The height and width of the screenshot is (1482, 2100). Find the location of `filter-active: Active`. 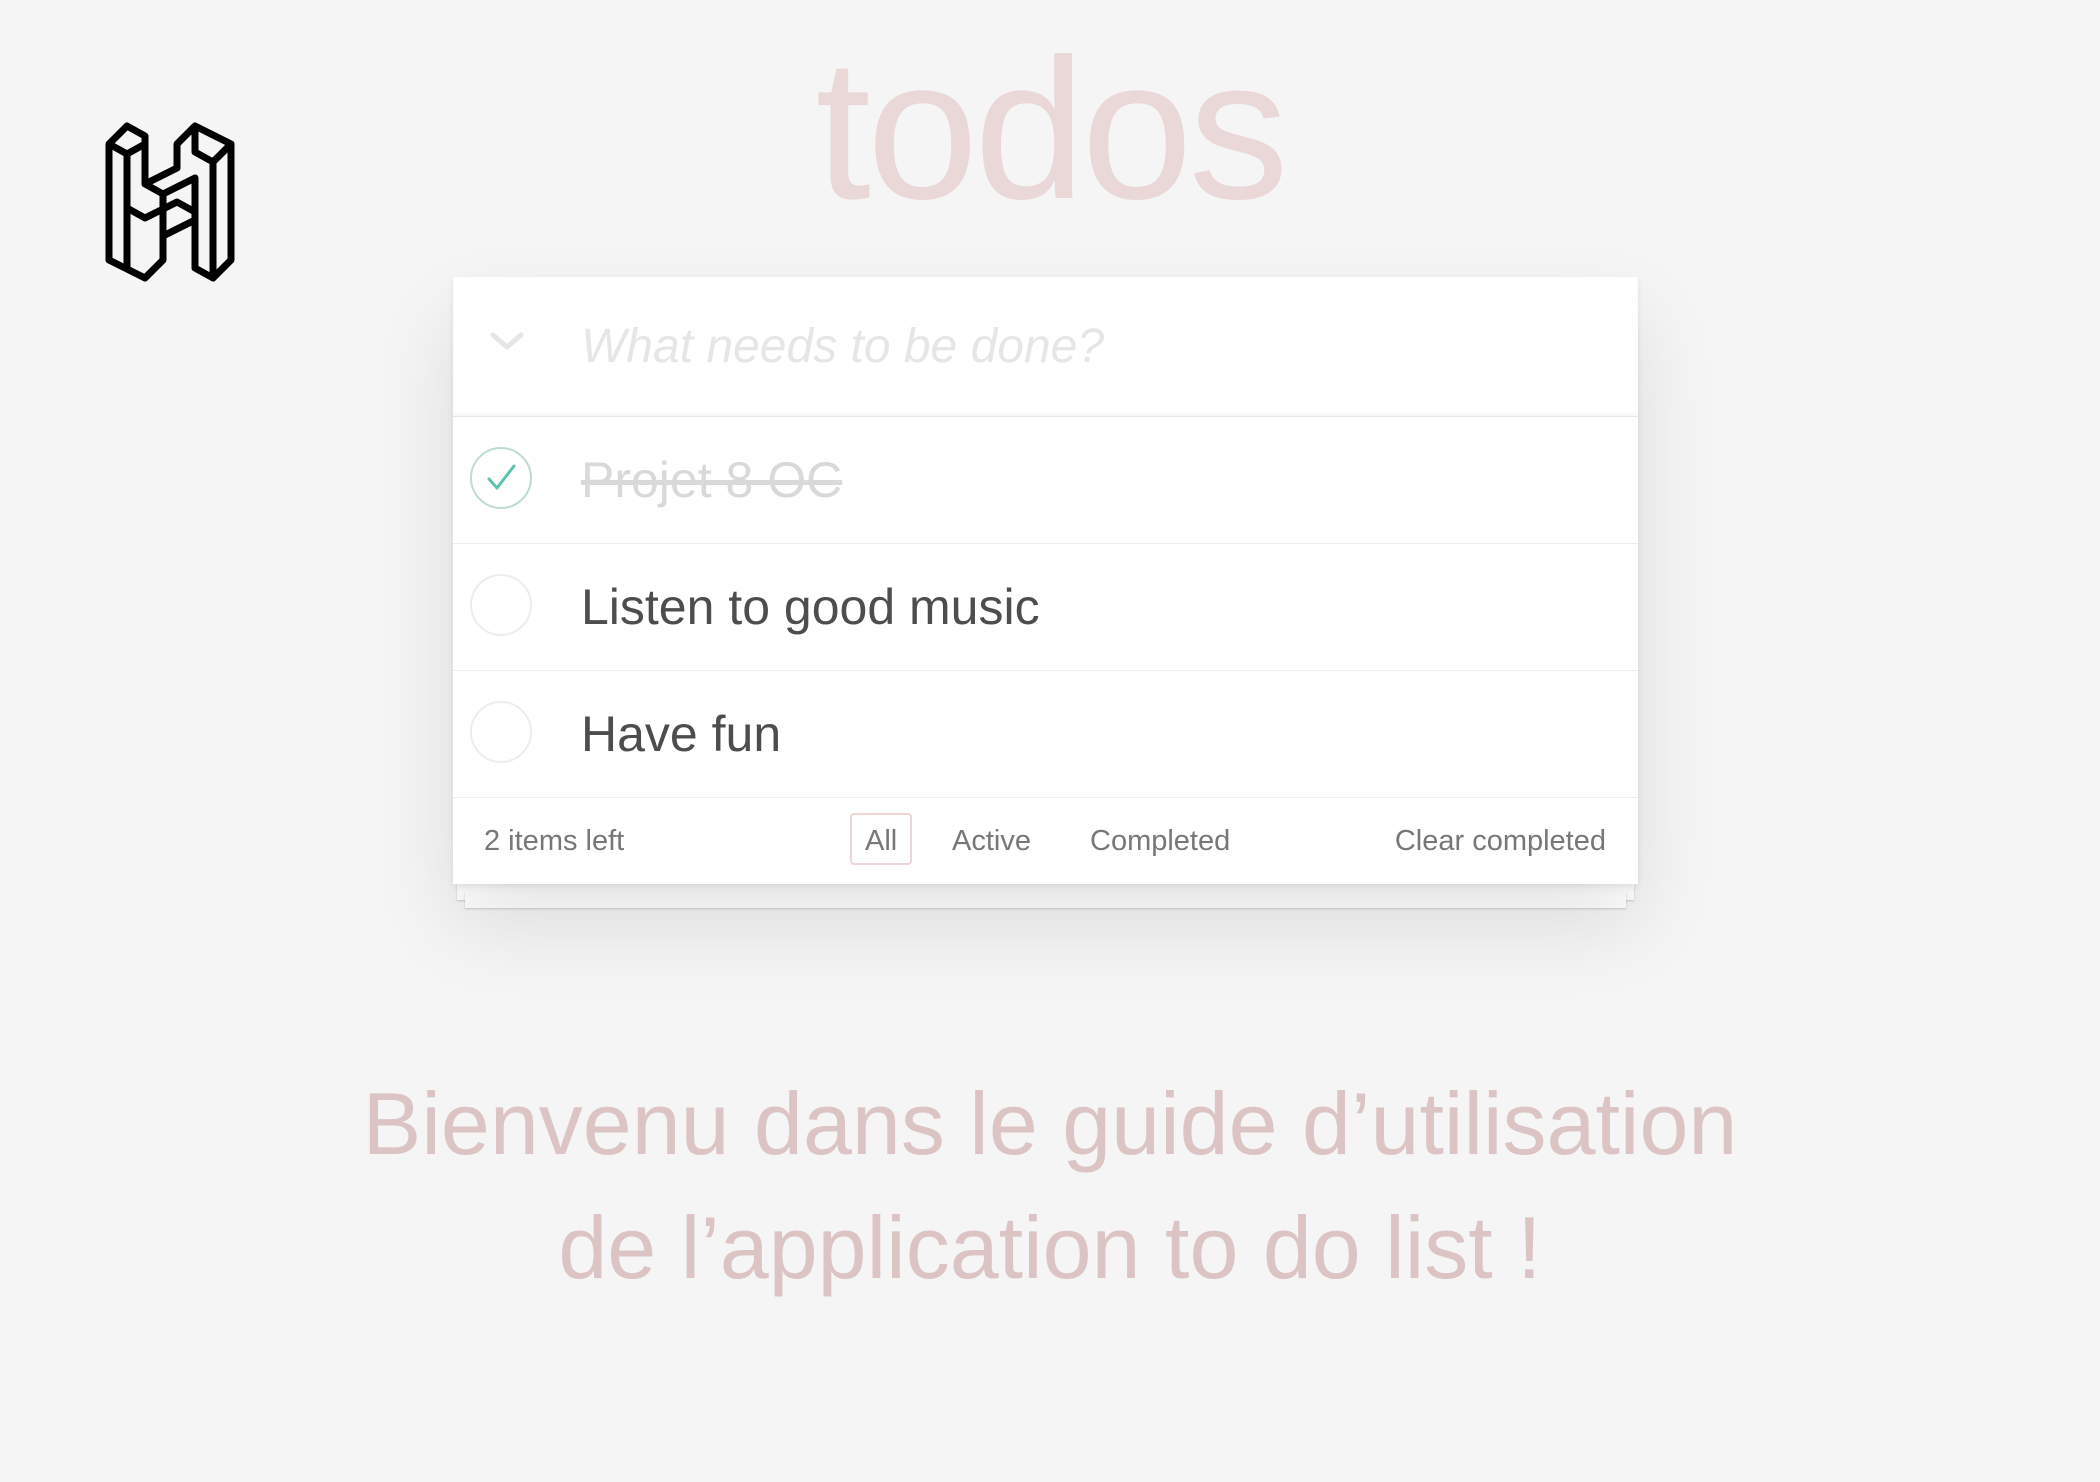

filter-active: Active is located at coordinates (991, 839).